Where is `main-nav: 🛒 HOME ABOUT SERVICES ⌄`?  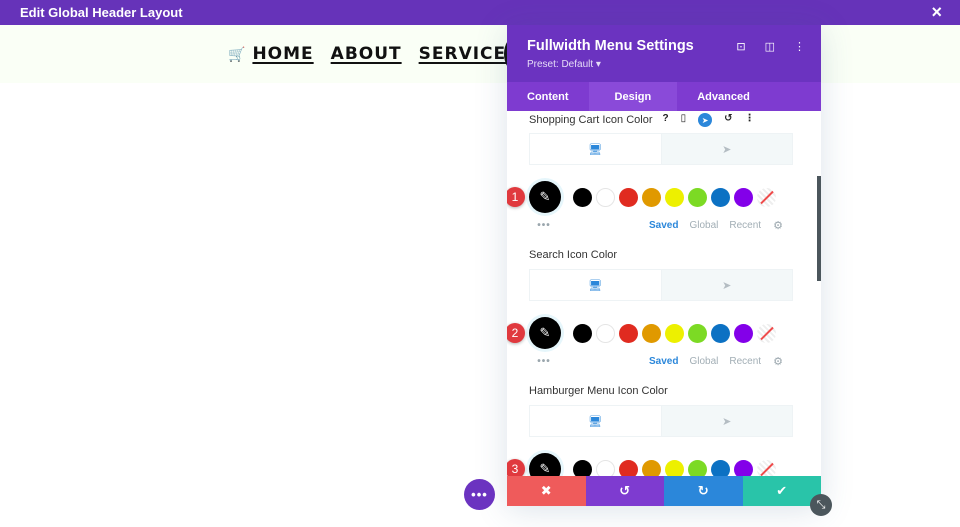 main-nav: 🛒 HOME ABOUT SERVICES ⌄ is located at coordinates (379, 54).